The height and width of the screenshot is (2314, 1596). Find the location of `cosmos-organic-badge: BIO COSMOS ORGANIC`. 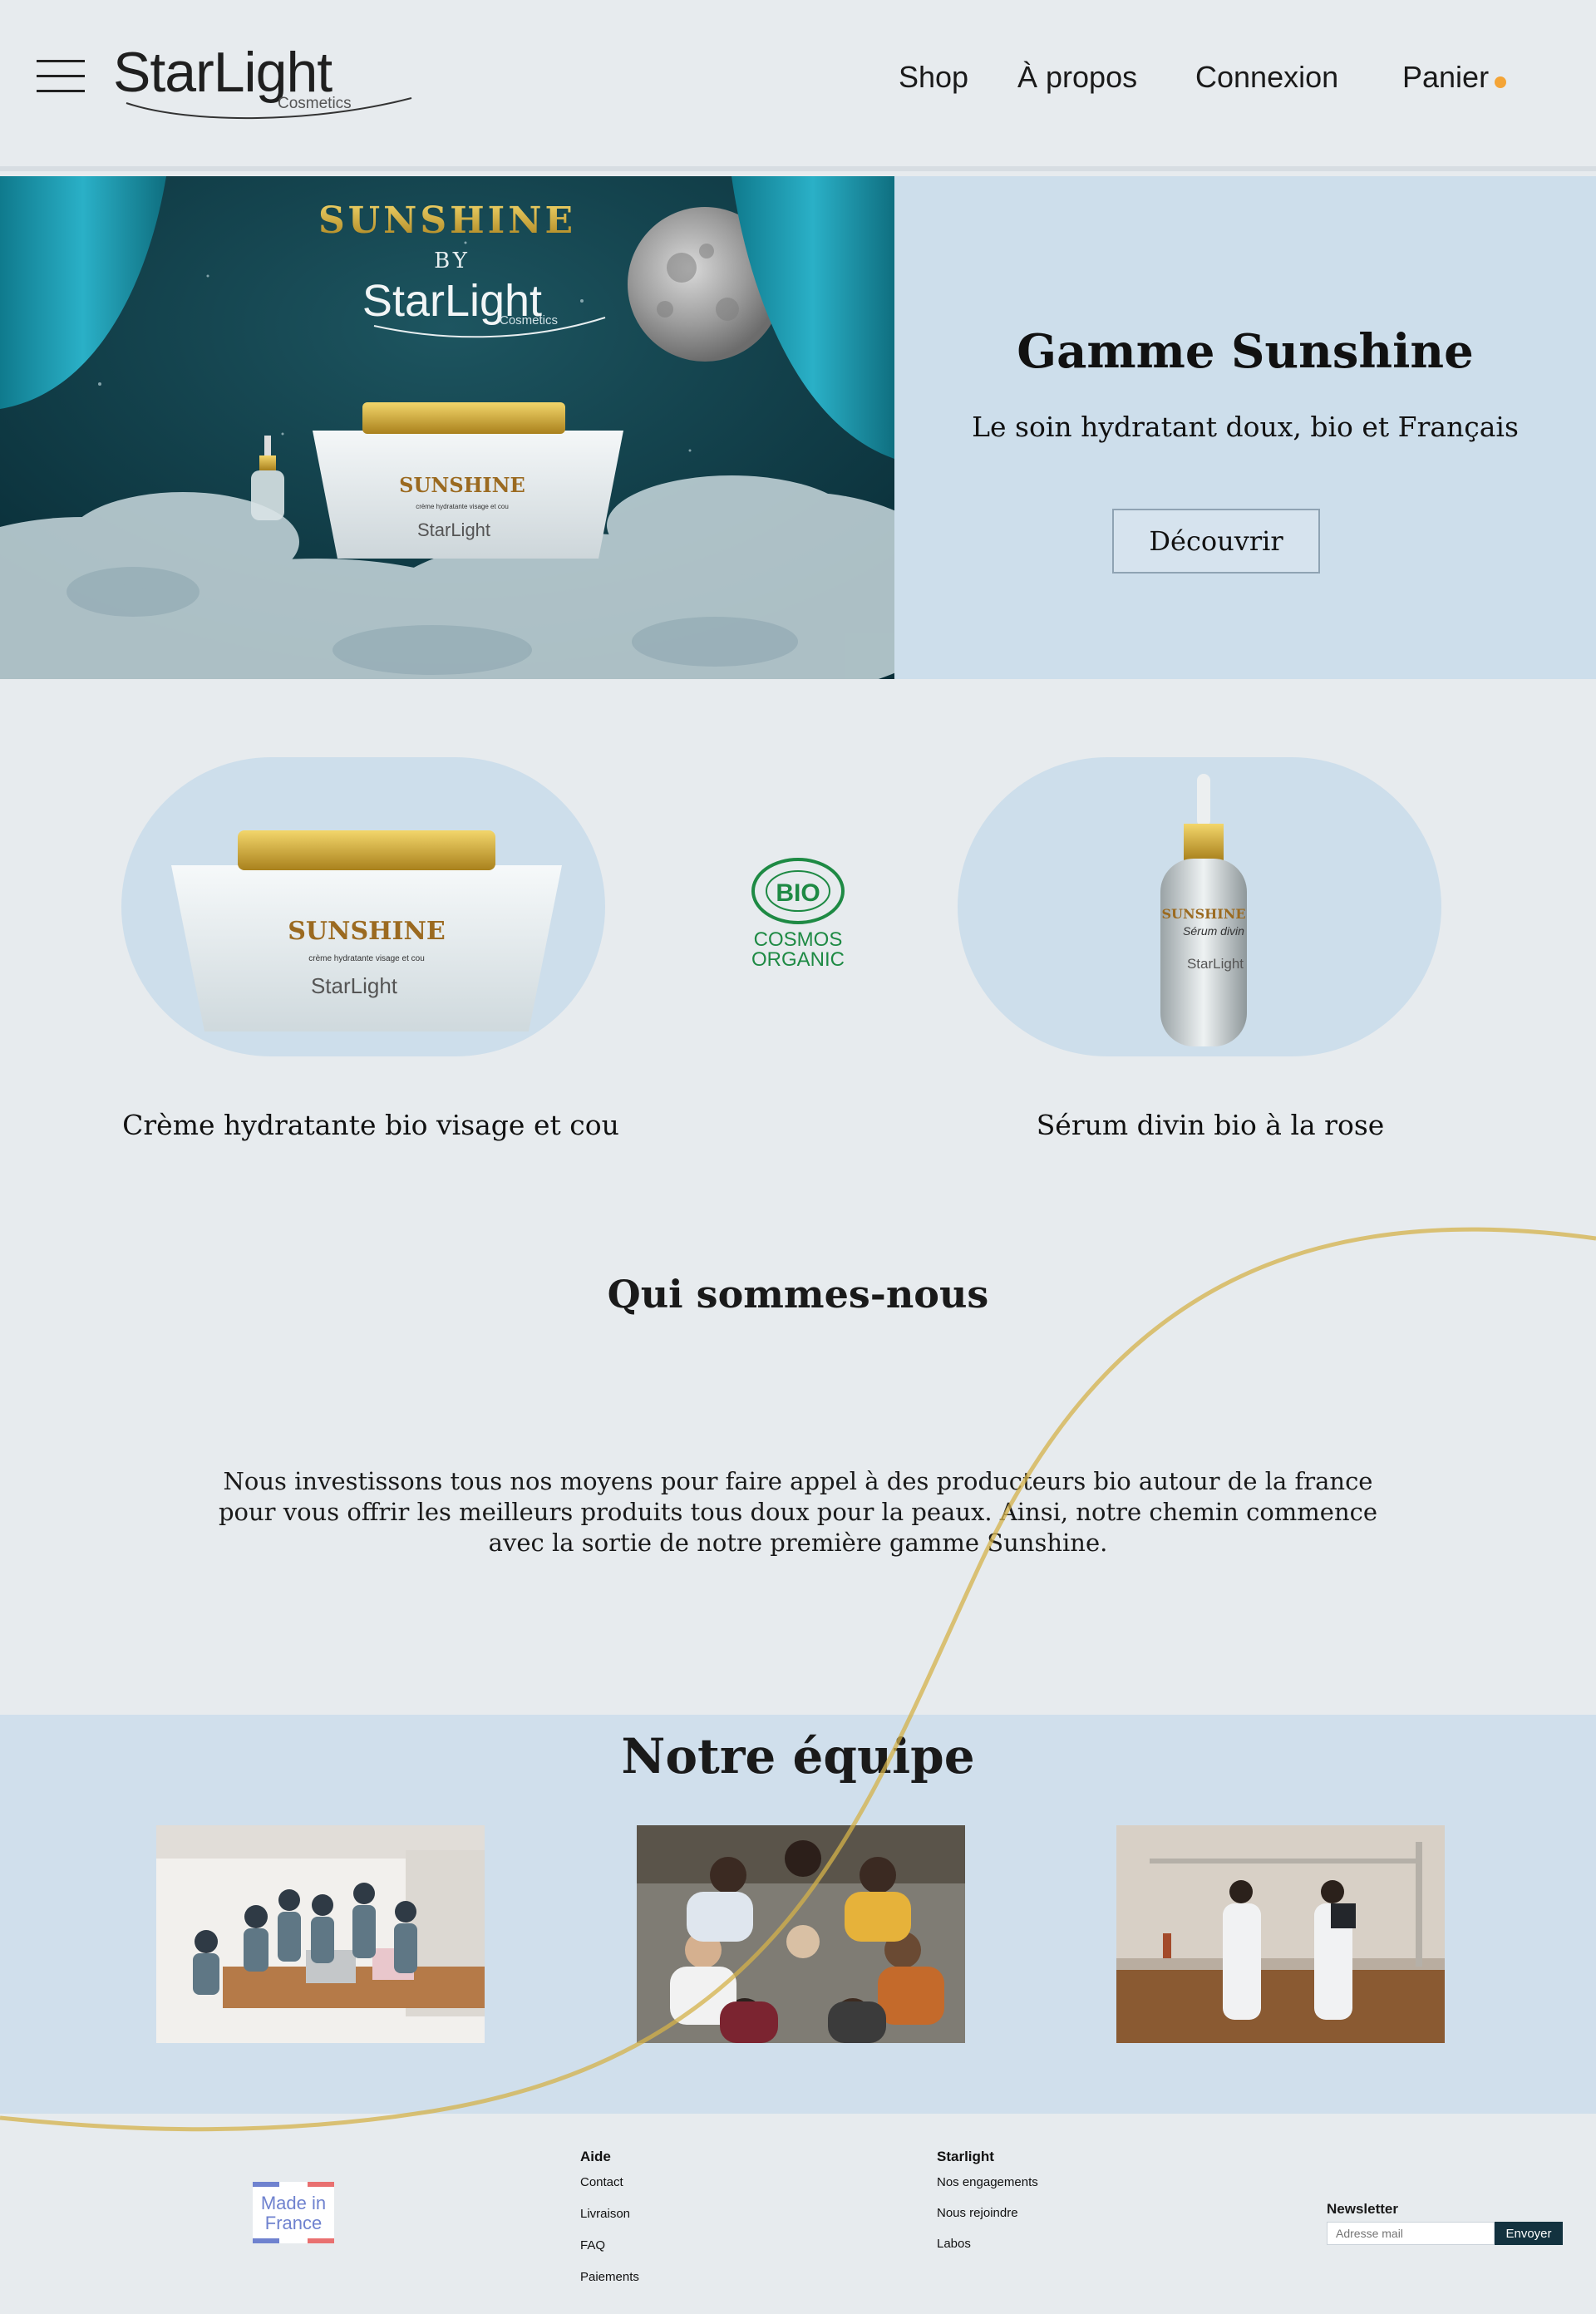

cosmos-organic-badge: BIO COSMOS ORGANIC is located at coordinates (799, 914).